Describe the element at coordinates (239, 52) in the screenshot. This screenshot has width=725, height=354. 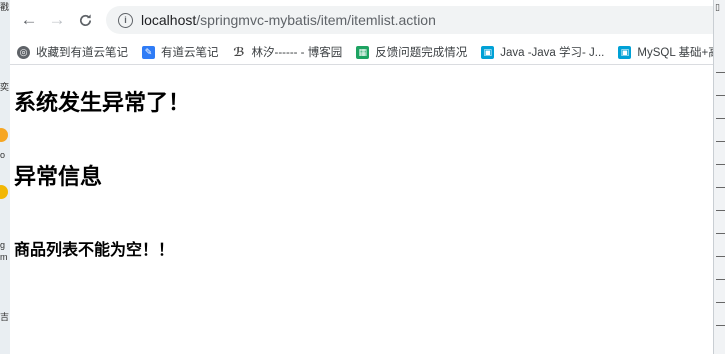
I see `blog-icon: ℬ` at that location.